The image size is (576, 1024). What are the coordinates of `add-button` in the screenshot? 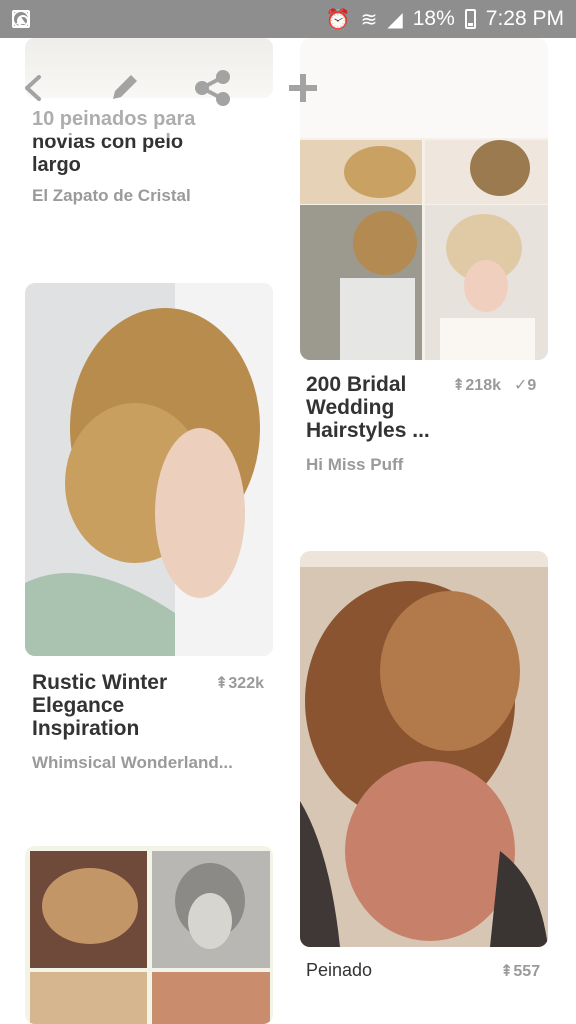 It's located at (303, 88).